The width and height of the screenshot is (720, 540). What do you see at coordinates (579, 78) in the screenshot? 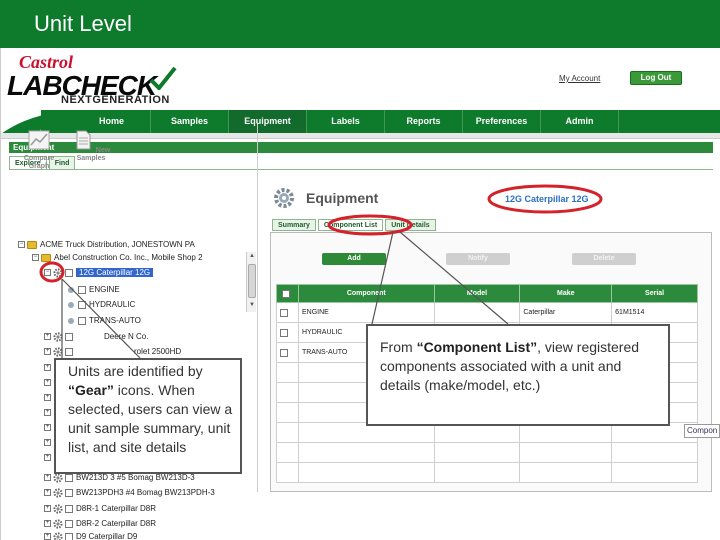
I see `my-account-link: My Account` at bounding box center [579, 78].